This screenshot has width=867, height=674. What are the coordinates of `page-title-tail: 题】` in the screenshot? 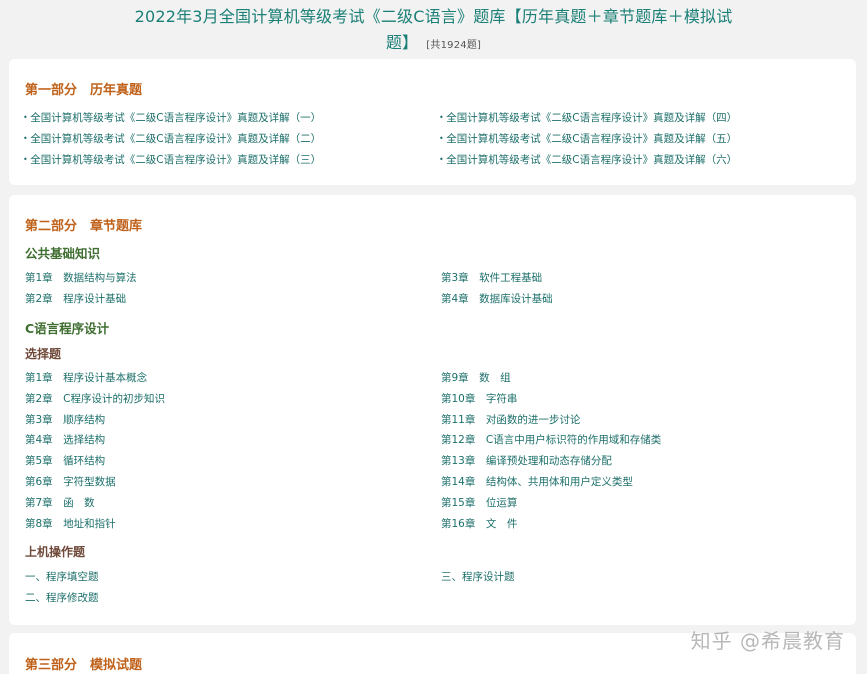 It's located at (402, 42).